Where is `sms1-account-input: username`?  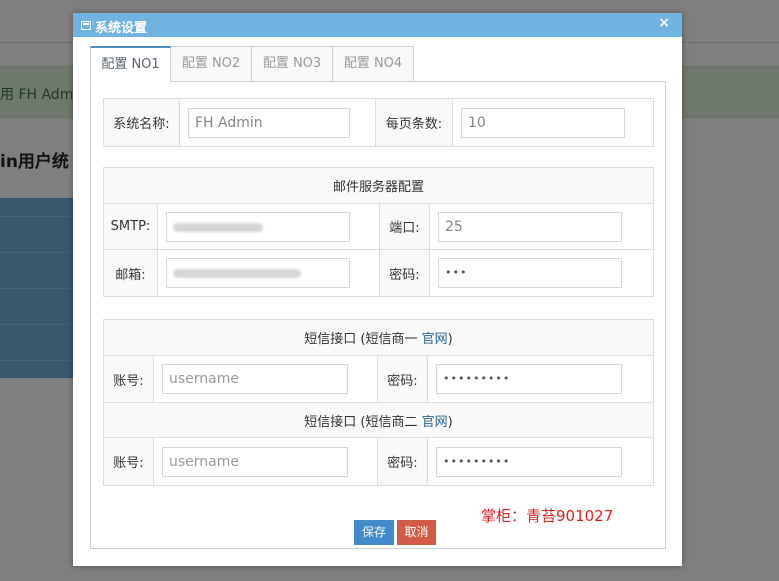 sms1-account-input: username is located at coordinates (255, 379).